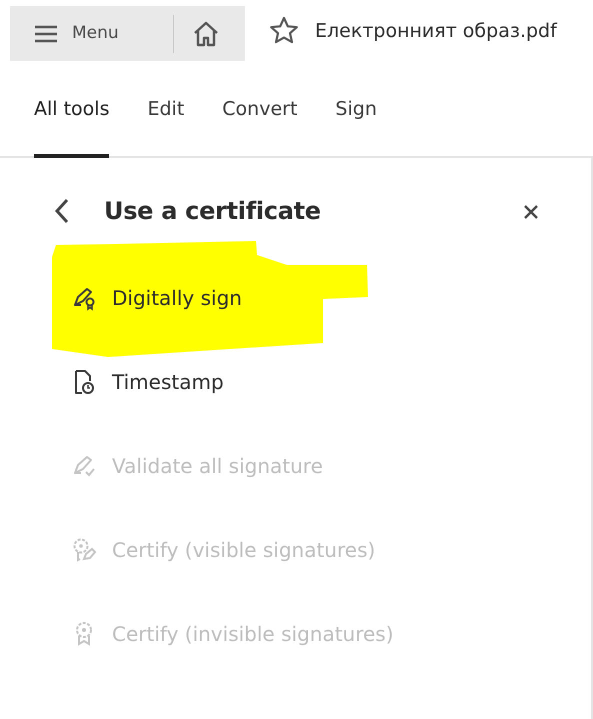 The width and height of the screenshot is (593, 719). Describe the element at coordinates (62, 211) in the screenshot. I see `back-icon` at that location.